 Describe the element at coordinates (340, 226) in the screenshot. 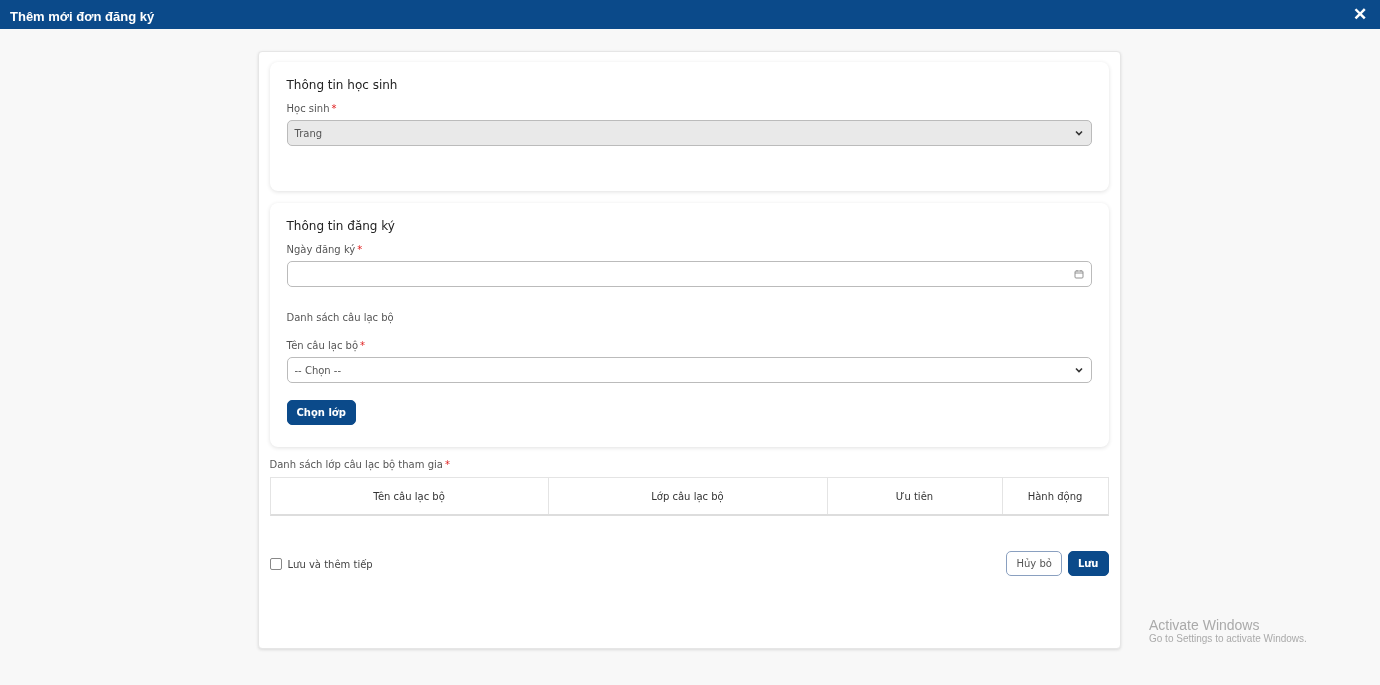

I see `section-title: Thông tin đăng ký` at that location.